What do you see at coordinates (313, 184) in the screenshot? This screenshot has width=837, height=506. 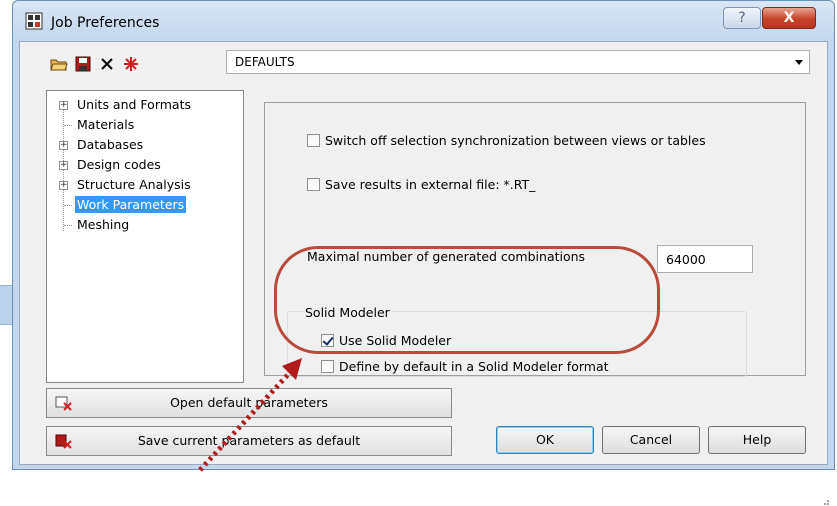 I see `save-results-checkbox` at bounding box center [313, 184].